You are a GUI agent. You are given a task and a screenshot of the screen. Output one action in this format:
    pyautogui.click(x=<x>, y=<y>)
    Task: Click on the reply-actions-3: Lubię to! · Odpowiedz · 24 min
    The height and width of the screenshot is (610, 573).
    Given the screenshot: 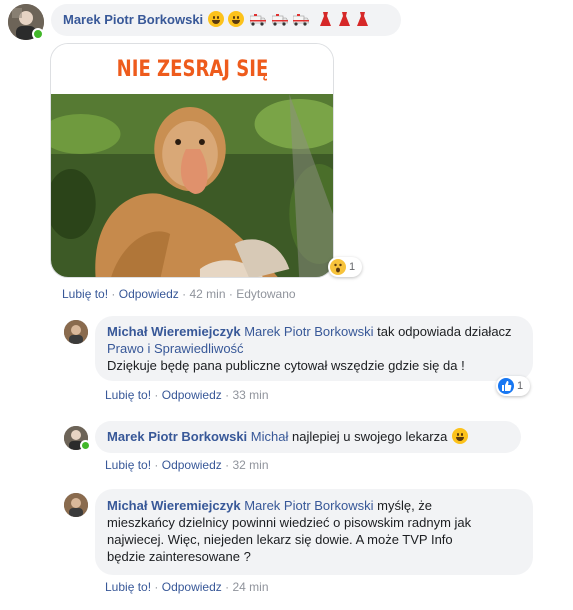 What is the action you would take?
    pyautogui.click(x=187, y=587)
    